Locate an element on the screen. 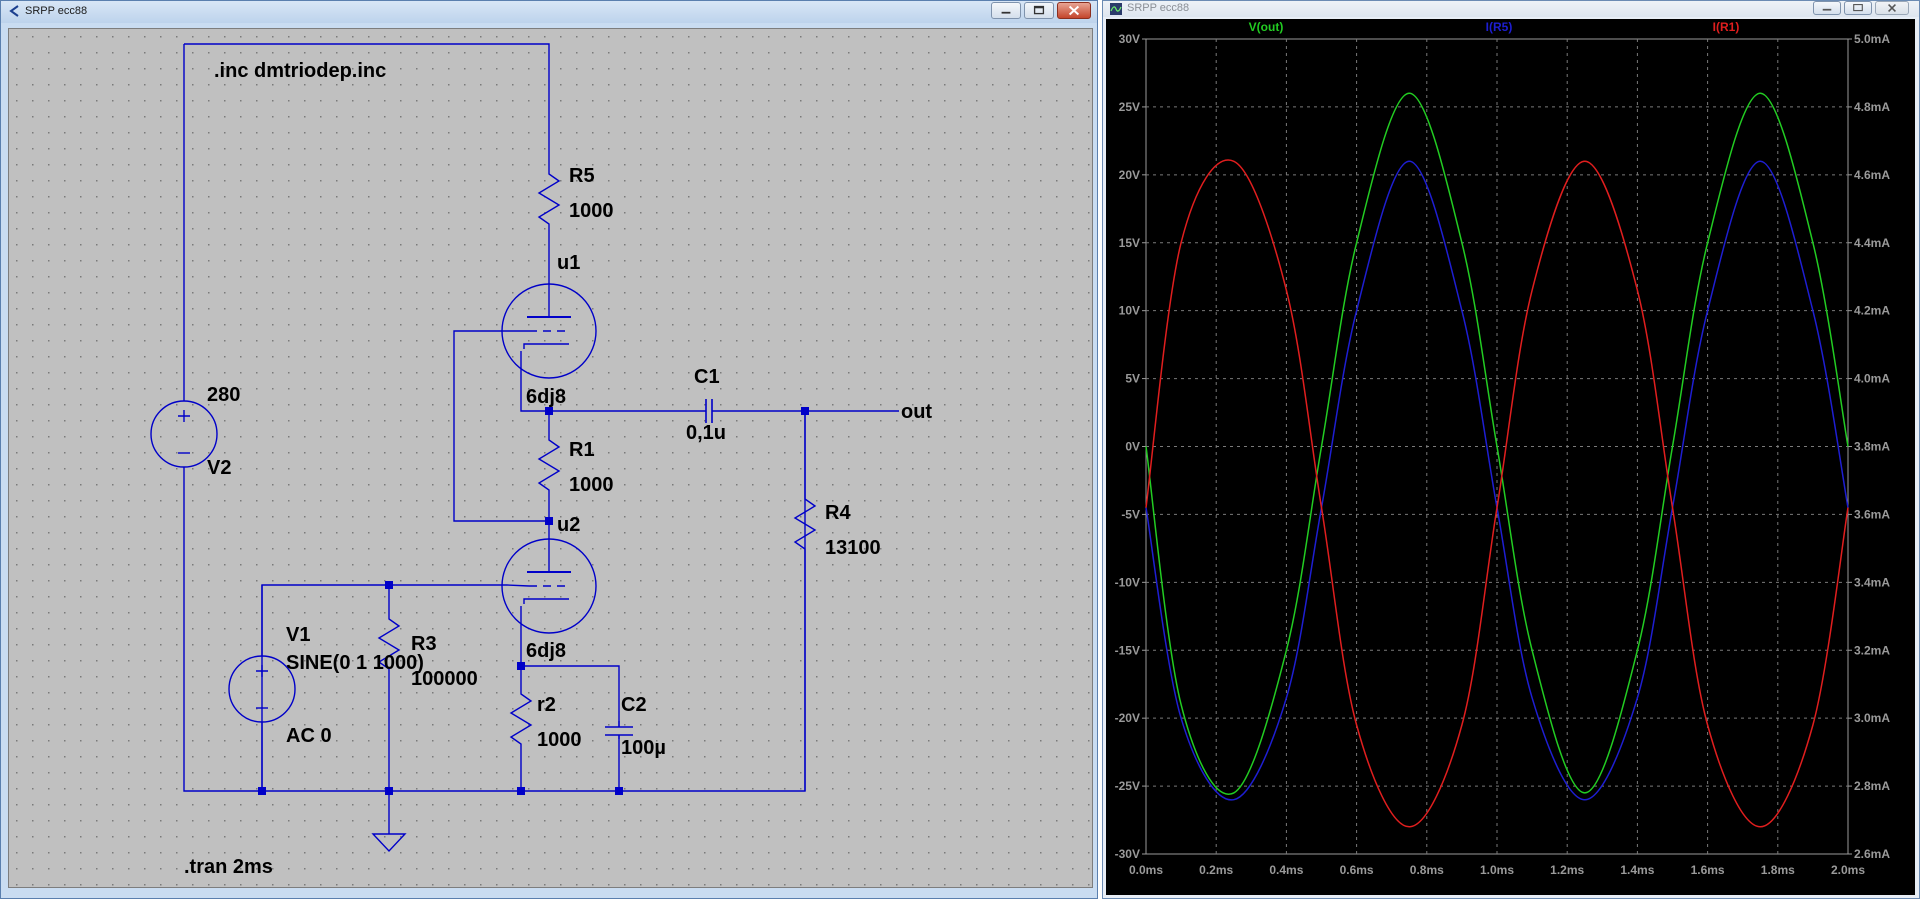 Image resolution: width=1920 pixels, height=899 pixels. ltspice-waveform-icon is located at coordinates (1116, 9).